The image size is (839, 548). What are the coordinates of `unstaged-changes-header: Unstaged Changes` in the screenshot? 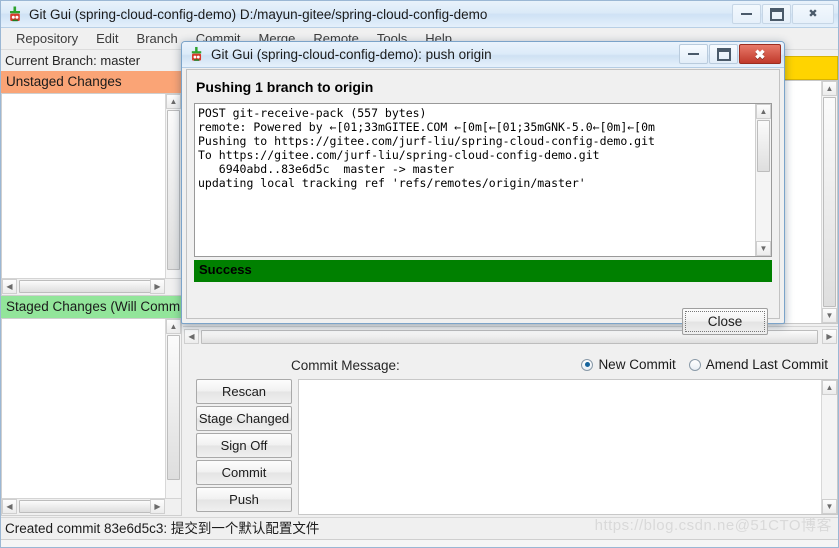 It's located at (91, 82).